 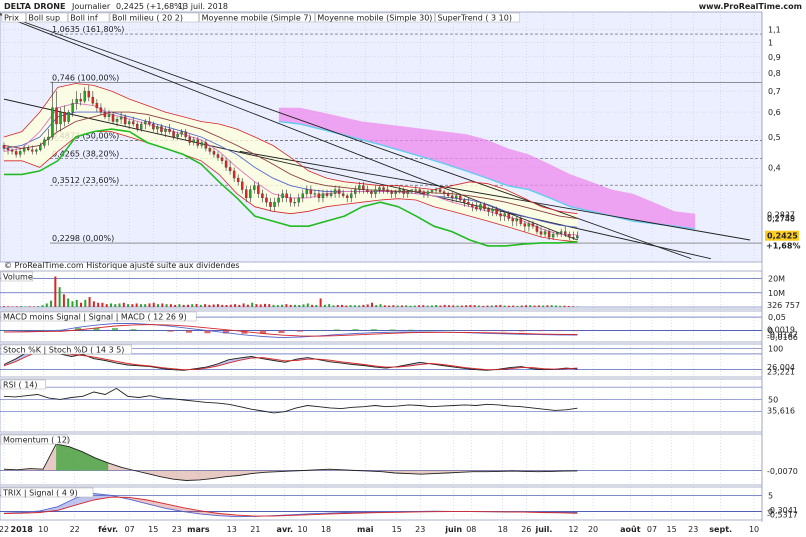 What do you see at coordinates (302, 529) in the screenshot?
I see `time-axis-label: 10` at bounding box center [302, 529].